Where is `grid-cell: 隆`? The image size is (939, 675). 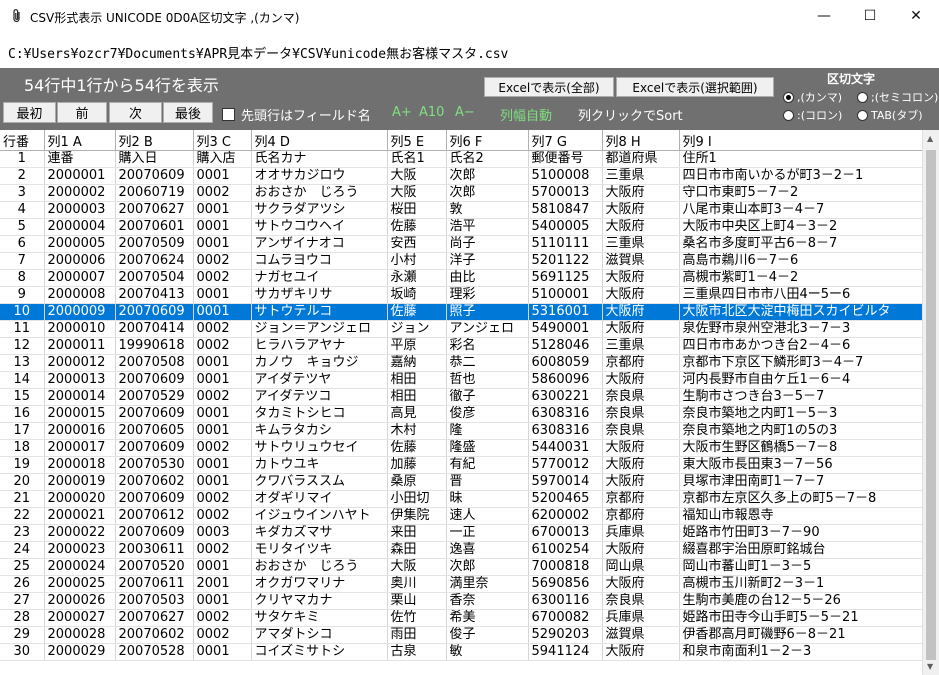 grid-cell: 隆 is located at coordinates (487, 431).